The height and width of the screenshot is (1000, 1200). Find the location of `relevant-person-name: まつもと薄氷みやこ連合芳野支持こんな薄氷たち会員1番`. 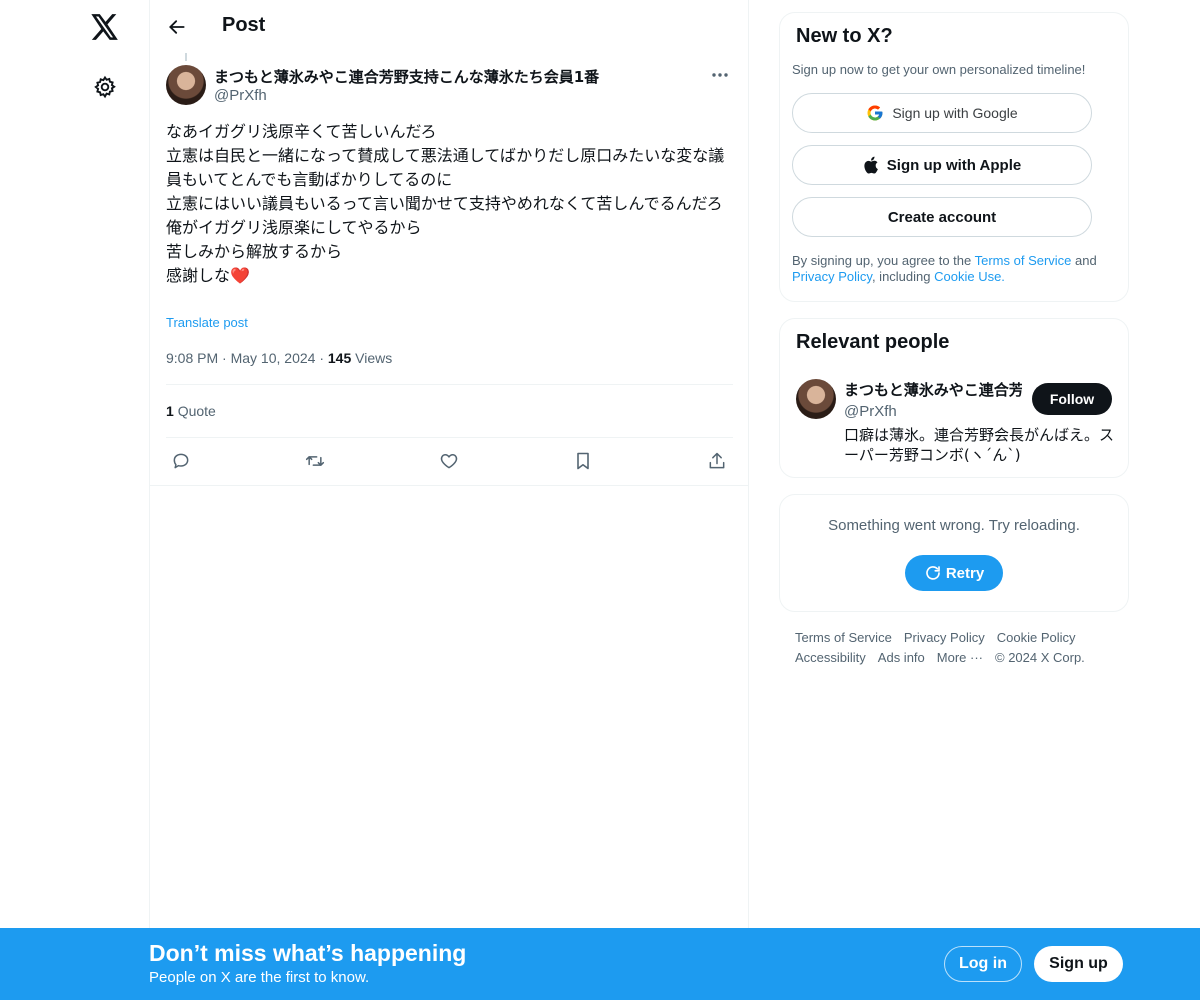

relevant-person-name: まつもと薄氷みやこ連合芳野支持こんな薄氷たち会員1番 is located at coordinates (933, 389).